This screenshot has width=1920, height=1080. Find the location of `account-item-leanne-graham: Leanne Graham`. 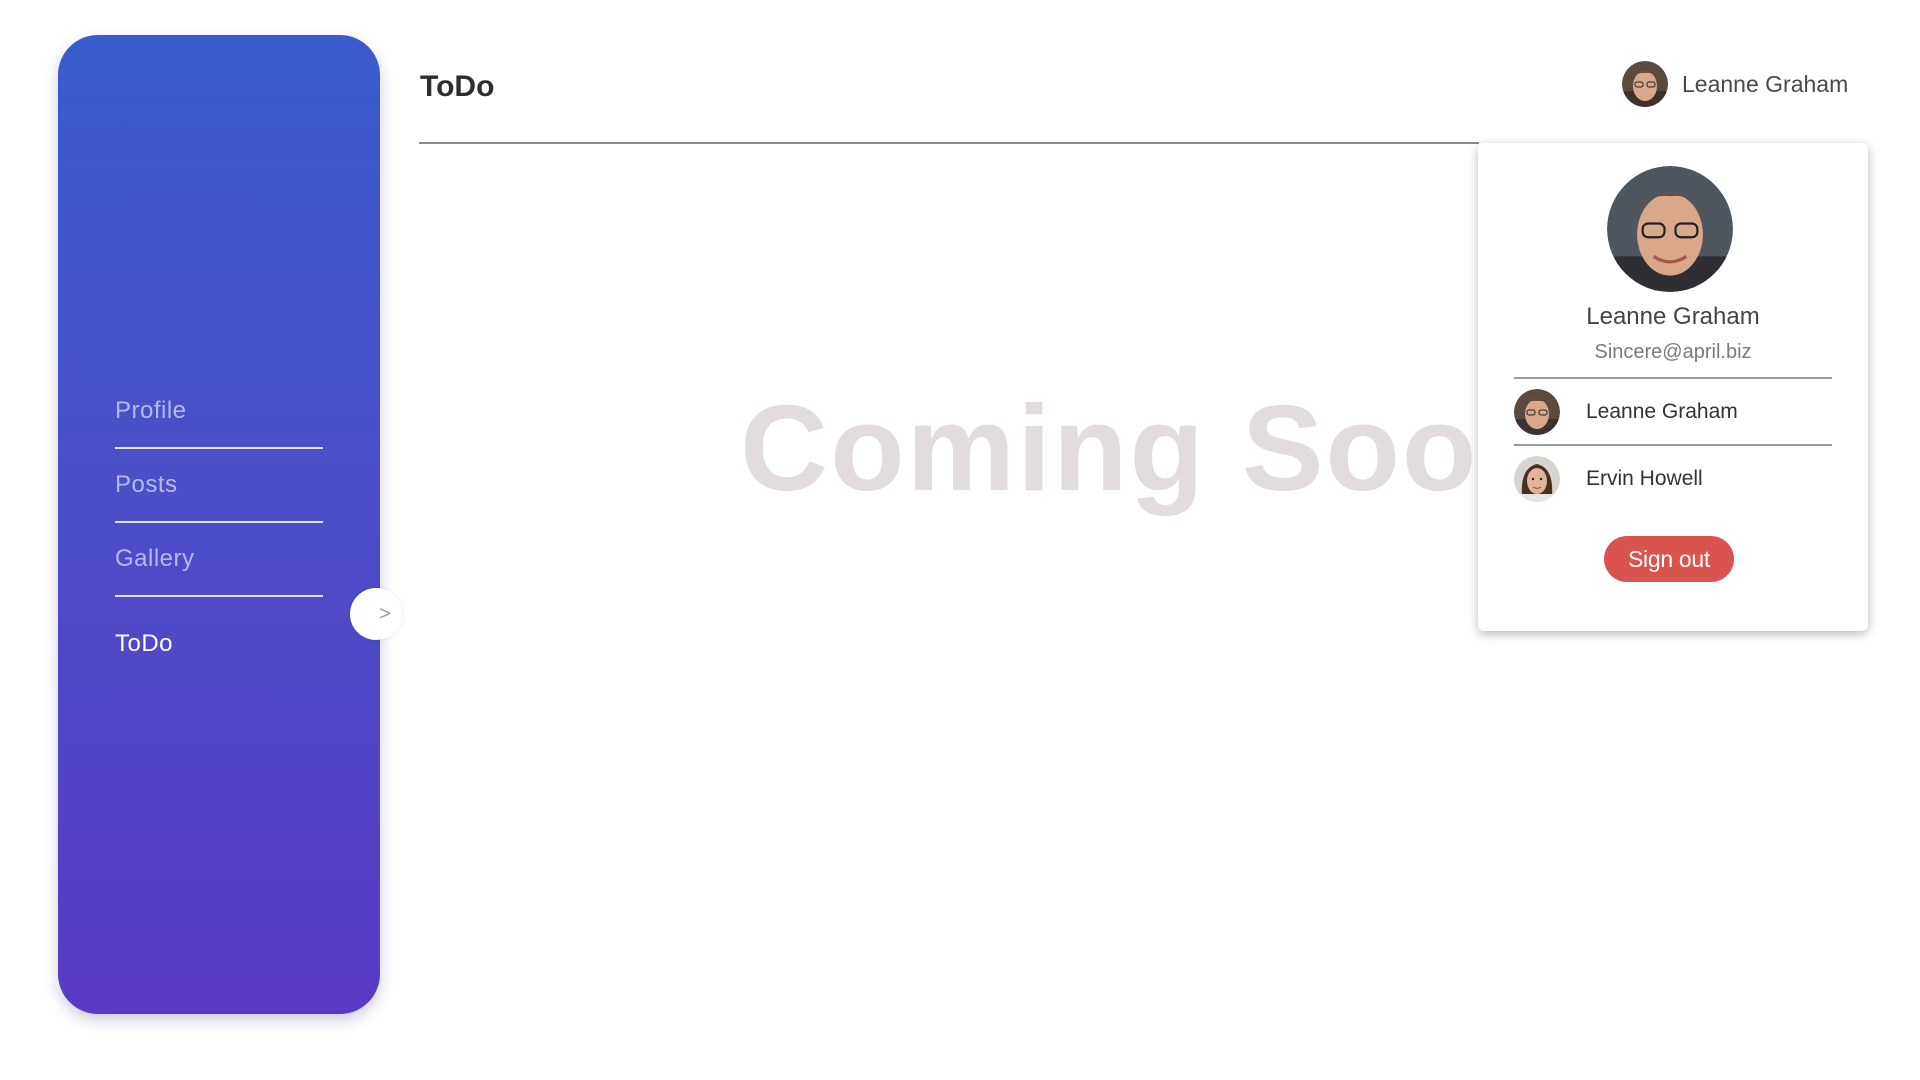

account-item-leanne-graham: Leanne Graham is located at coordinates (1673, 412).